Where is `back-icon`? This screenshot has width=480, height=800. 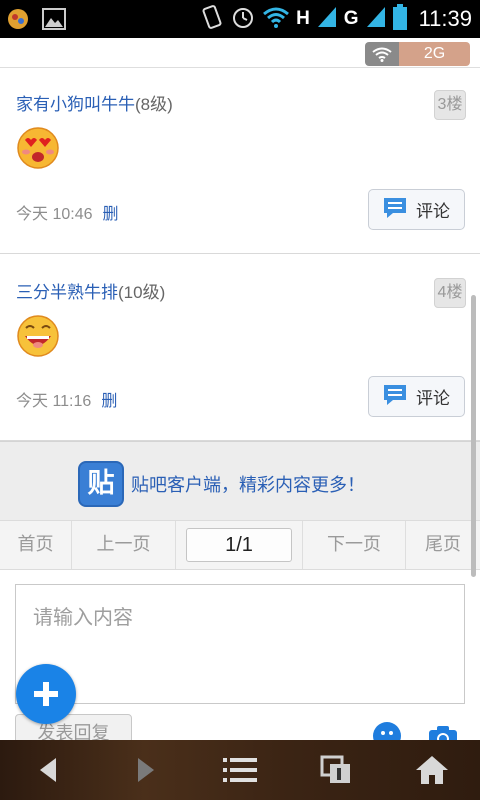
back-icon is located at coordinates (48, 770).